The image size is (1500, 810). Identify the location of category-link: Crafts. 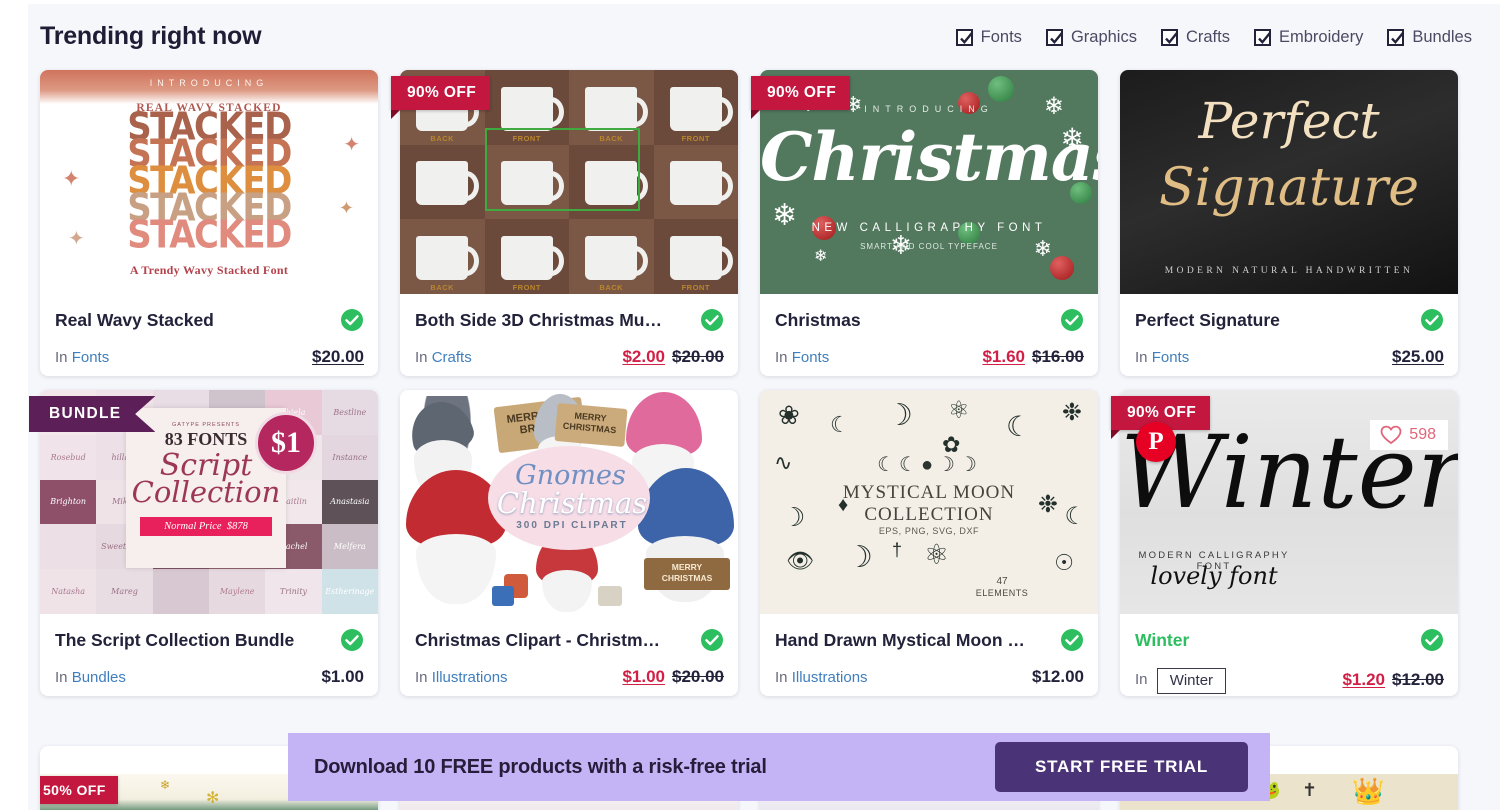
(452, 357).